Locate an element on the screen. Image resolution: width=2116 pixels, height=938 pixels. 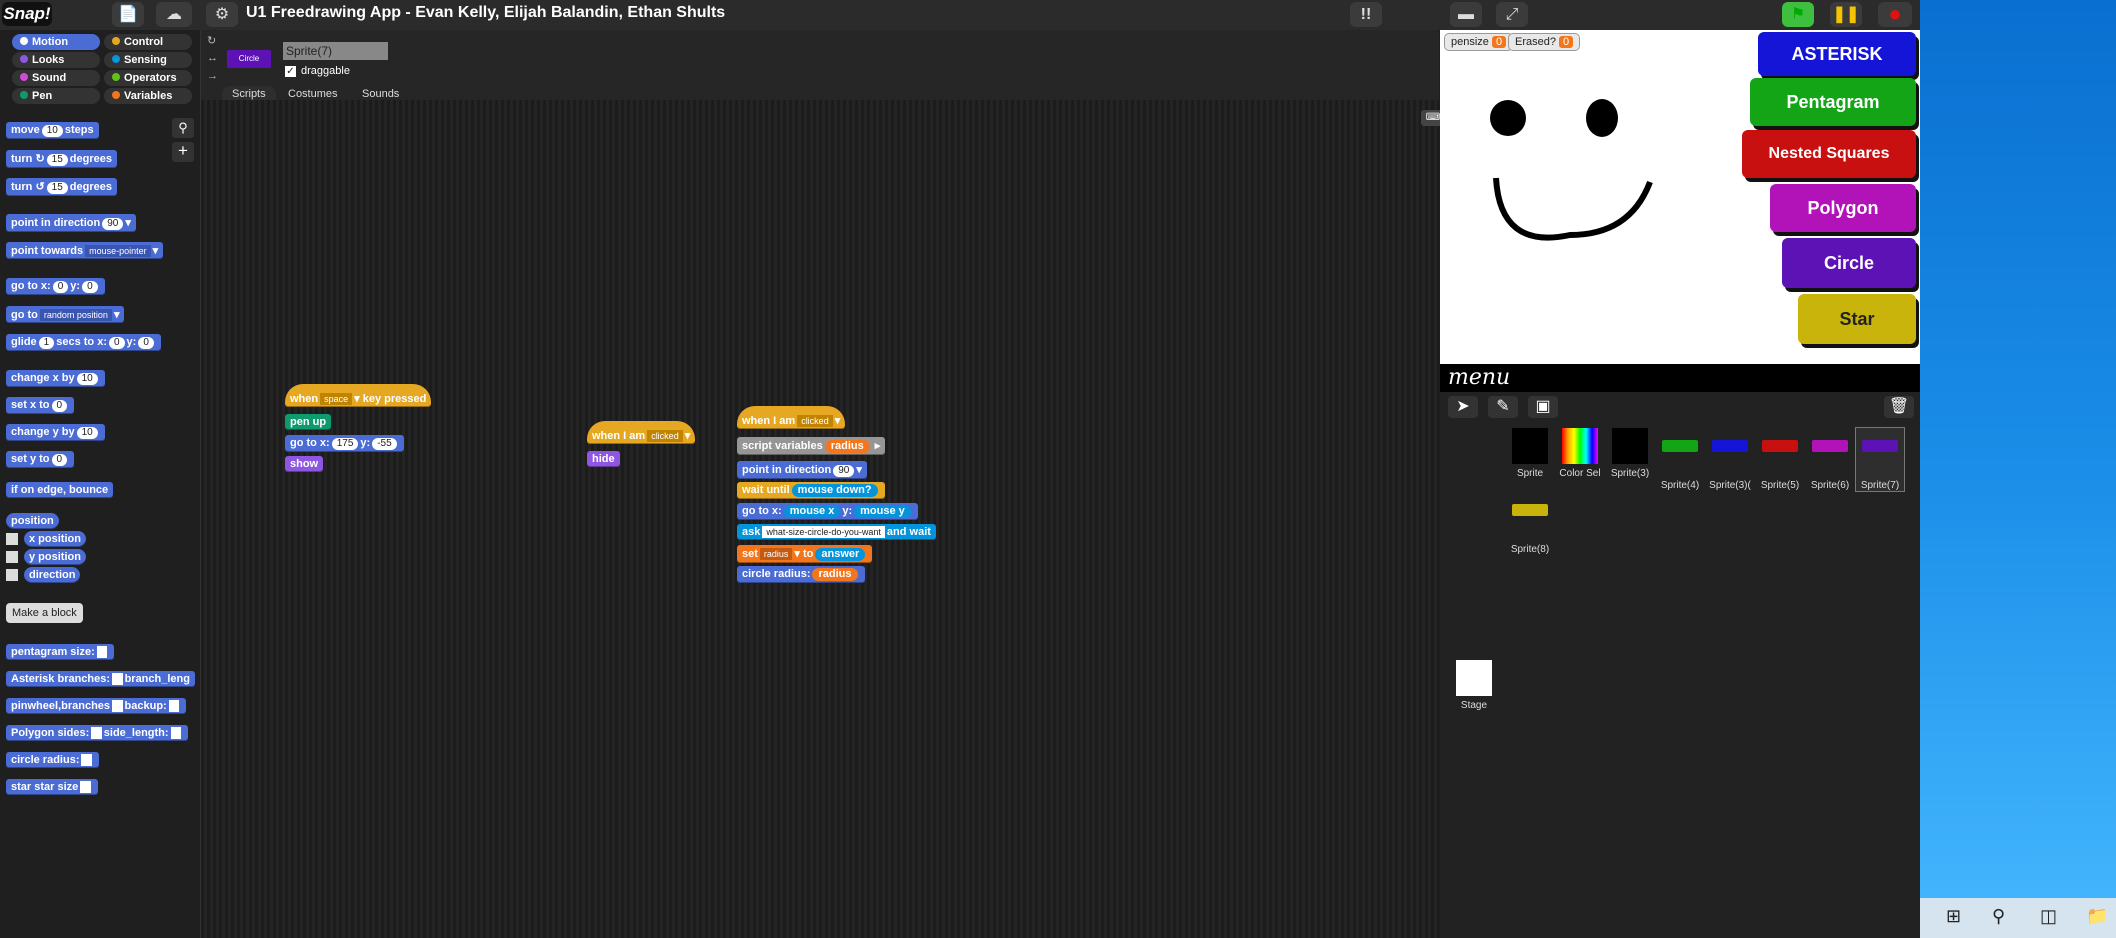
block-bounce: if on edge, bounce is located at coordinates (60, 490).